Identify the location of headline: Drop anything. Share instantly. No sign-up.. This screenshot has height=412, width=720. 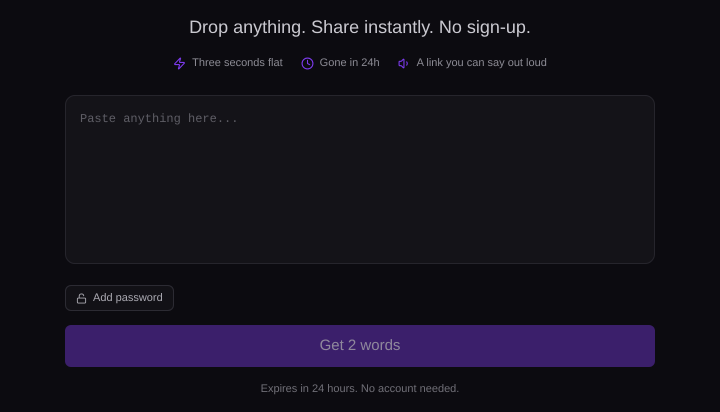
(360, 27).